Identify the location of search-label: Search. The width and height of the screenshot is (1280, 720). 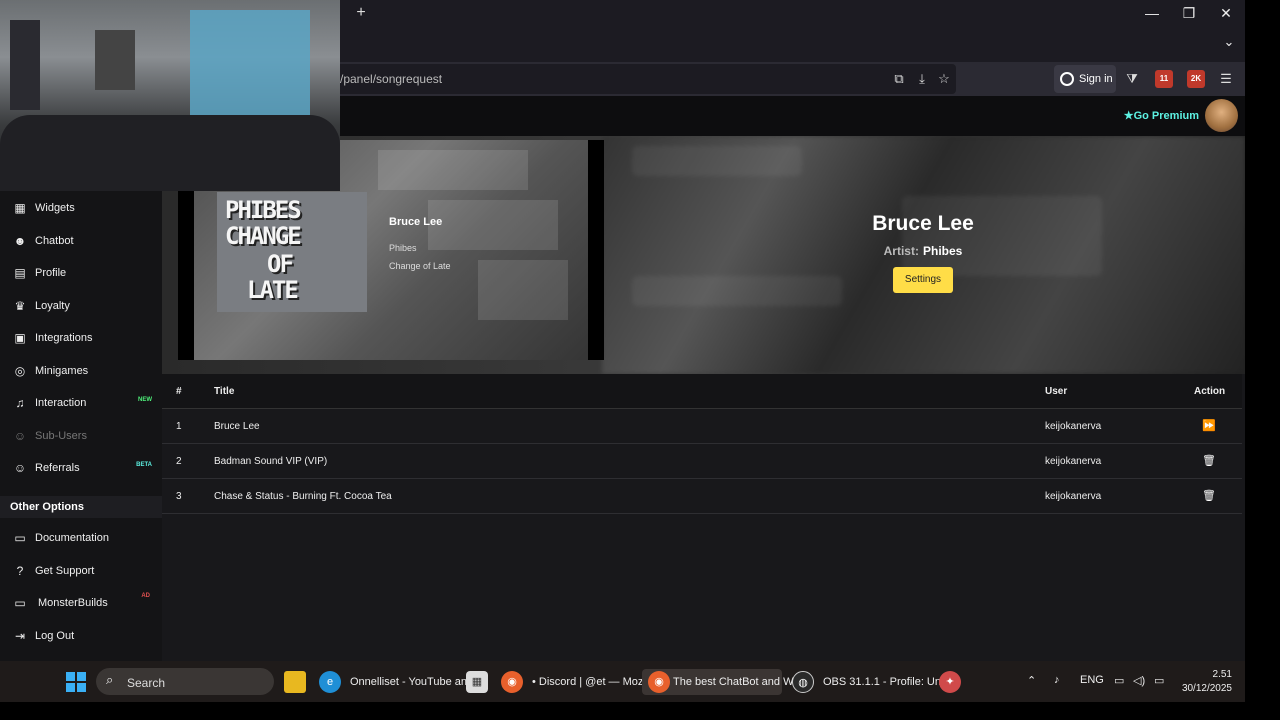
(146, 683).